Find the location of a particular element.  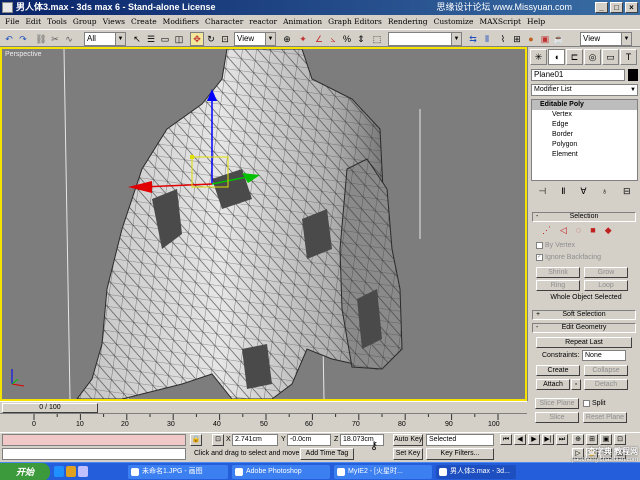

redo-icon: ↷ is located at coordinates (23, 39).